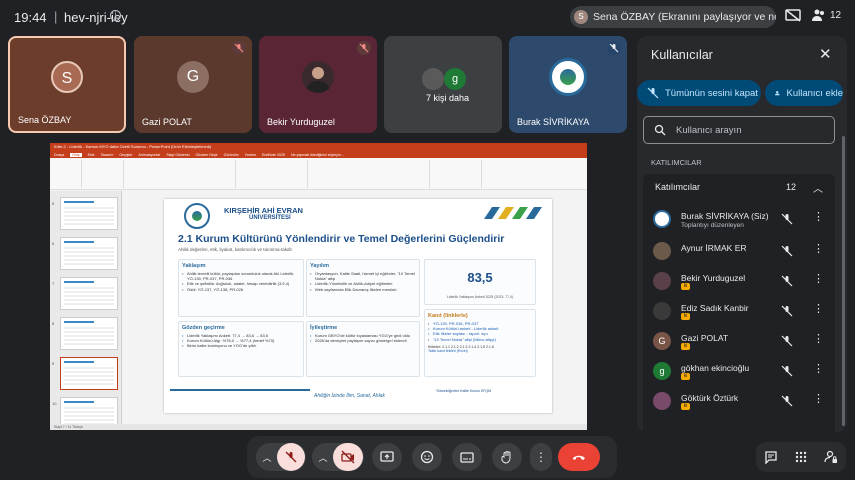 This screenshot has width=855, height=480. I want to click on university-logo, so click(197, 216).